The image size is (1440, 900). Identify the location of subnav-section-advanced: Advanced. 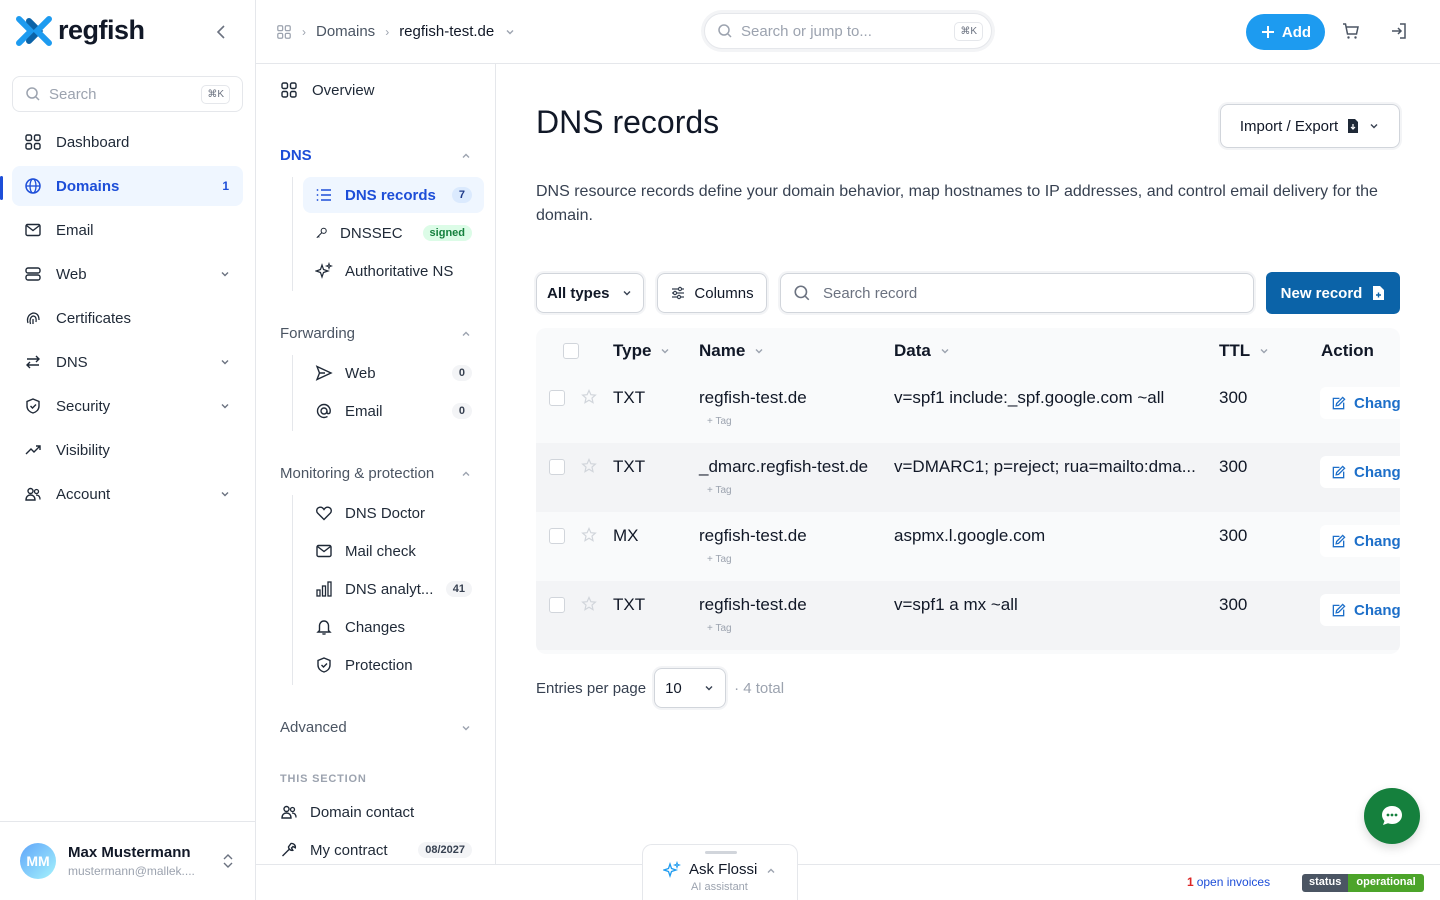
(376, 727).